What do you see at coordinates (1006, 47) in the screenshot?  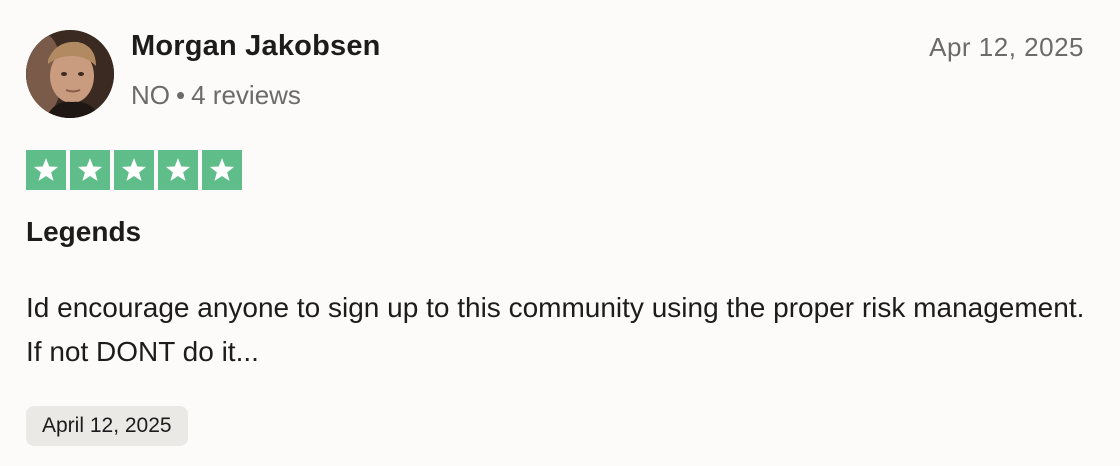 I see `review-date: Apr 12, 2025` at bounding box center [1006, 47].